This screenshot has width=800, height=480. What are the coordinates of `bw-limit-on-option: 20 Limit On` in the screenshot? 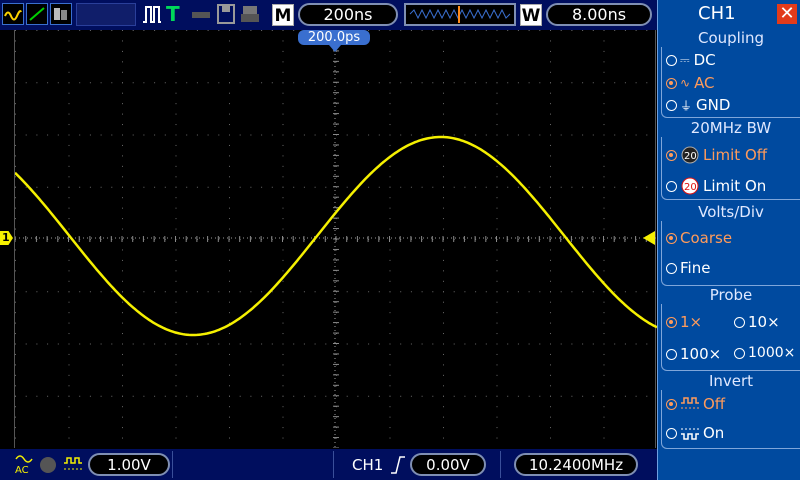 It's located at (716, 186).